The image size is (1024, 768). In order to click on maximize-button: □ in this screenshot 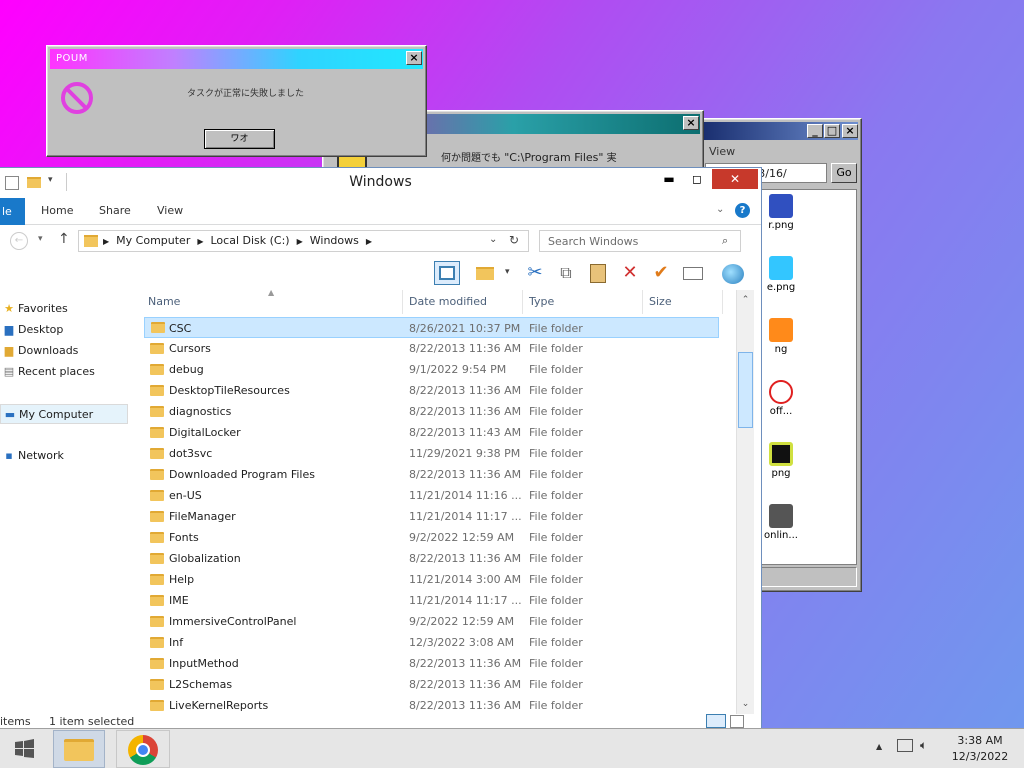, I will do `click(832, 131)`.